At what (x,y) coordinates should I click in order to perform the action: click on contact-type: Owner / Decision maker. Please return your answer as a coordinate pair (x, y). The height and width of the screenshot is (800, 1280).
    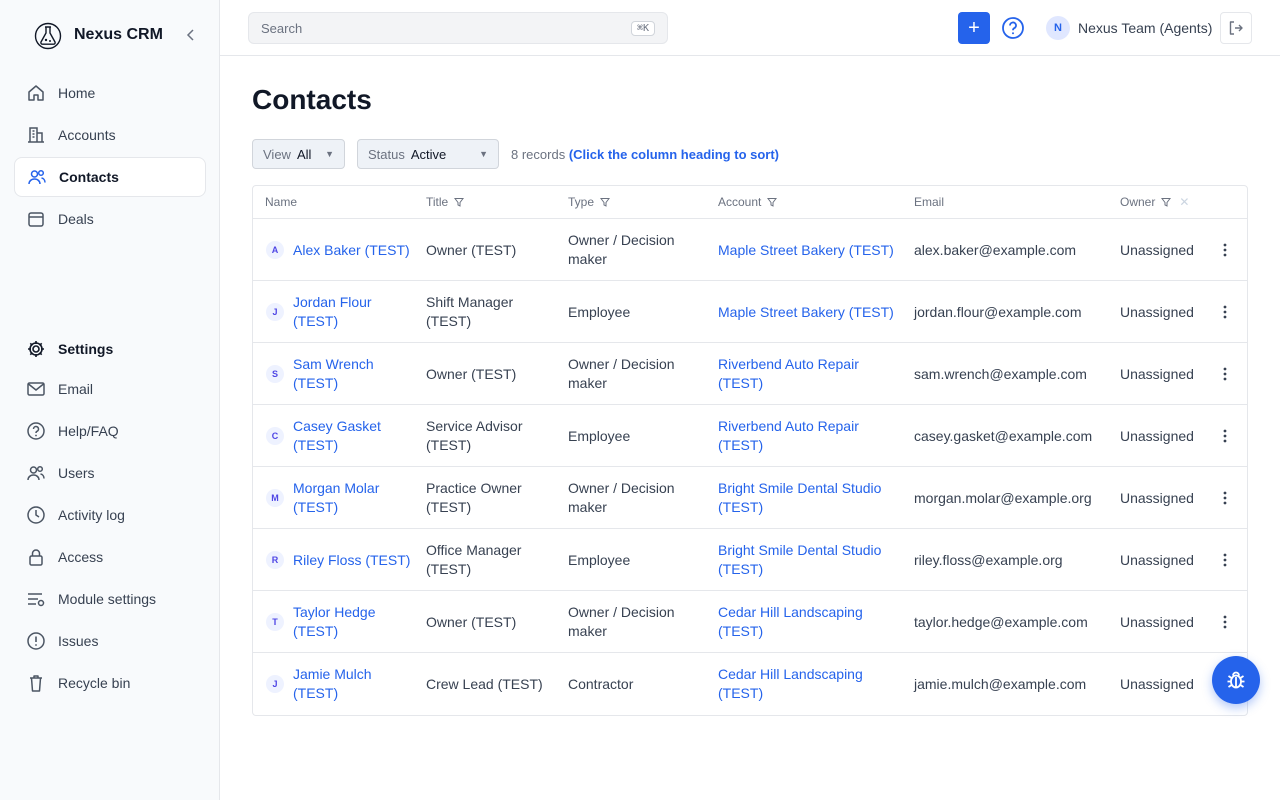
    Looking at the image, I should click on (621, 373).